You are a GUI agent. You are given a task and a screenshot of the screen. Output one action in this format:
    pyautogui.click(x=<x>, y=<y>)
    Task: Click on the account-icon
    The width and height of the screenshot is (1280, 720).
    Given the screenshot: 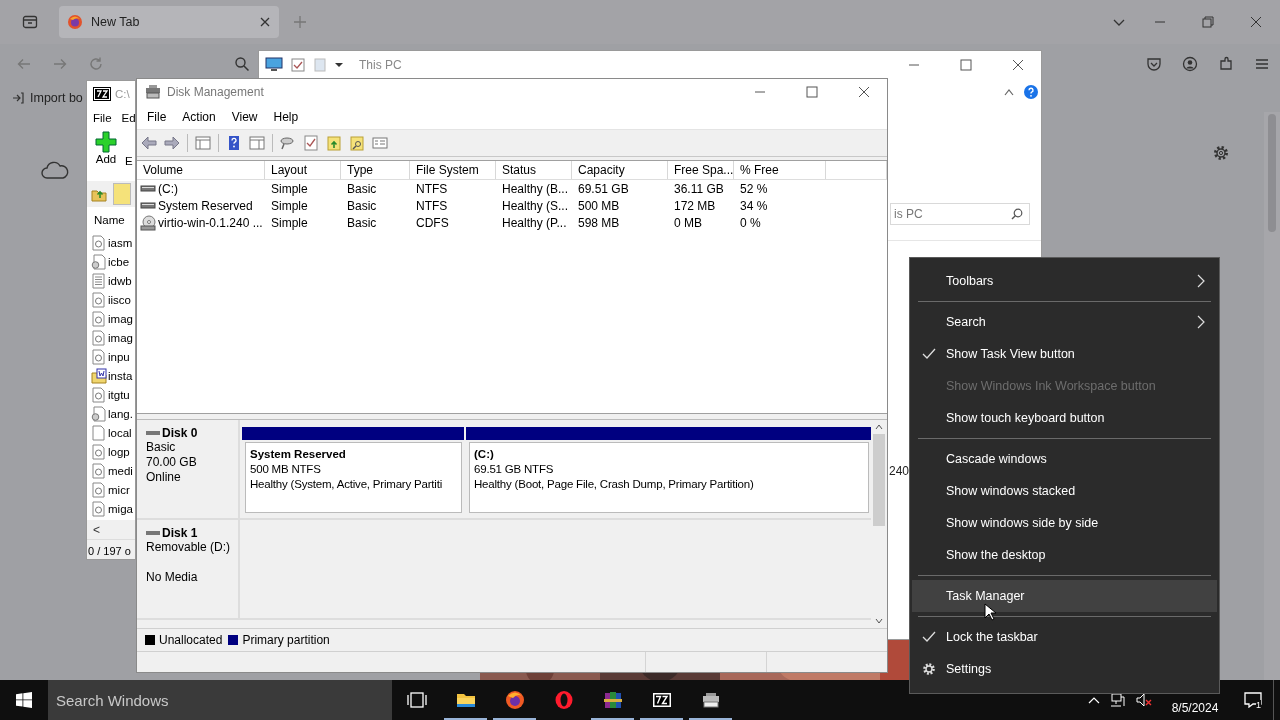 What is the action you would take?
    pyautogui.click(x=1190, y=64)
    